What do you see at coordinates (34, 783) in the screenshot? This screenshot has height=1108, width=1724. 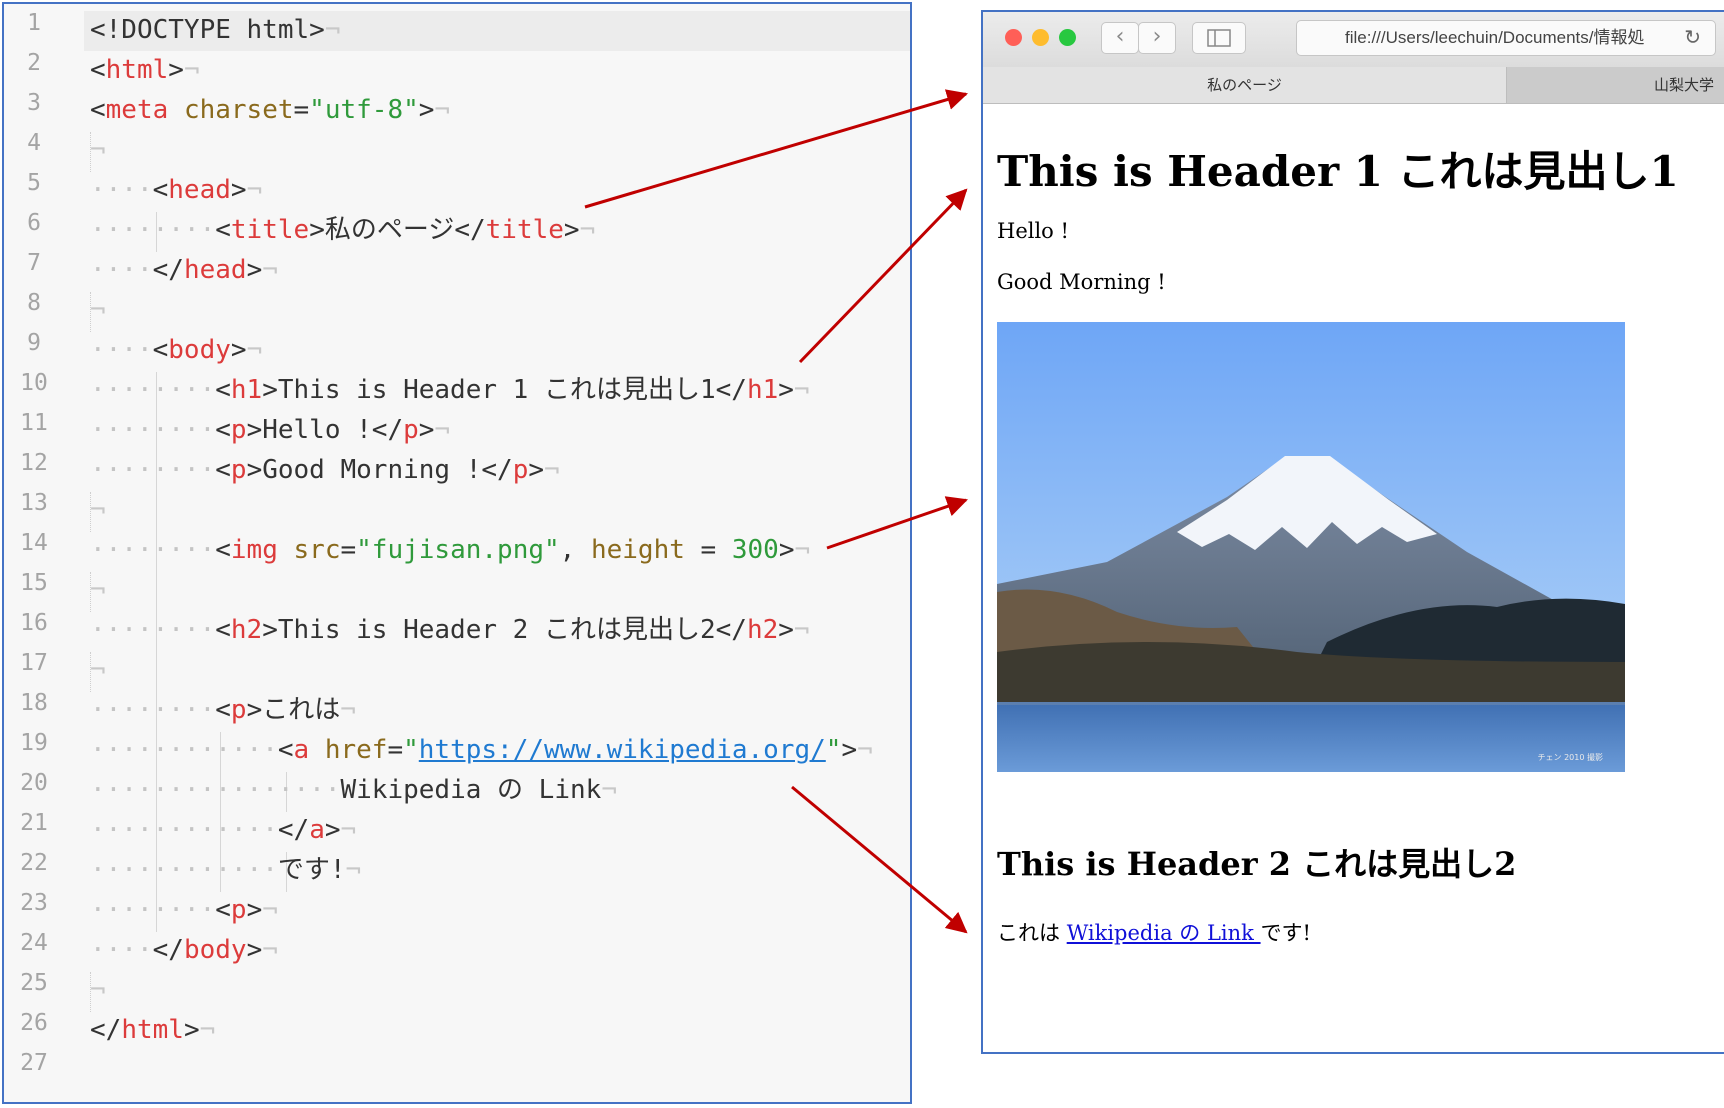 I see `line-number: 20` at bounding box center [34, 783].